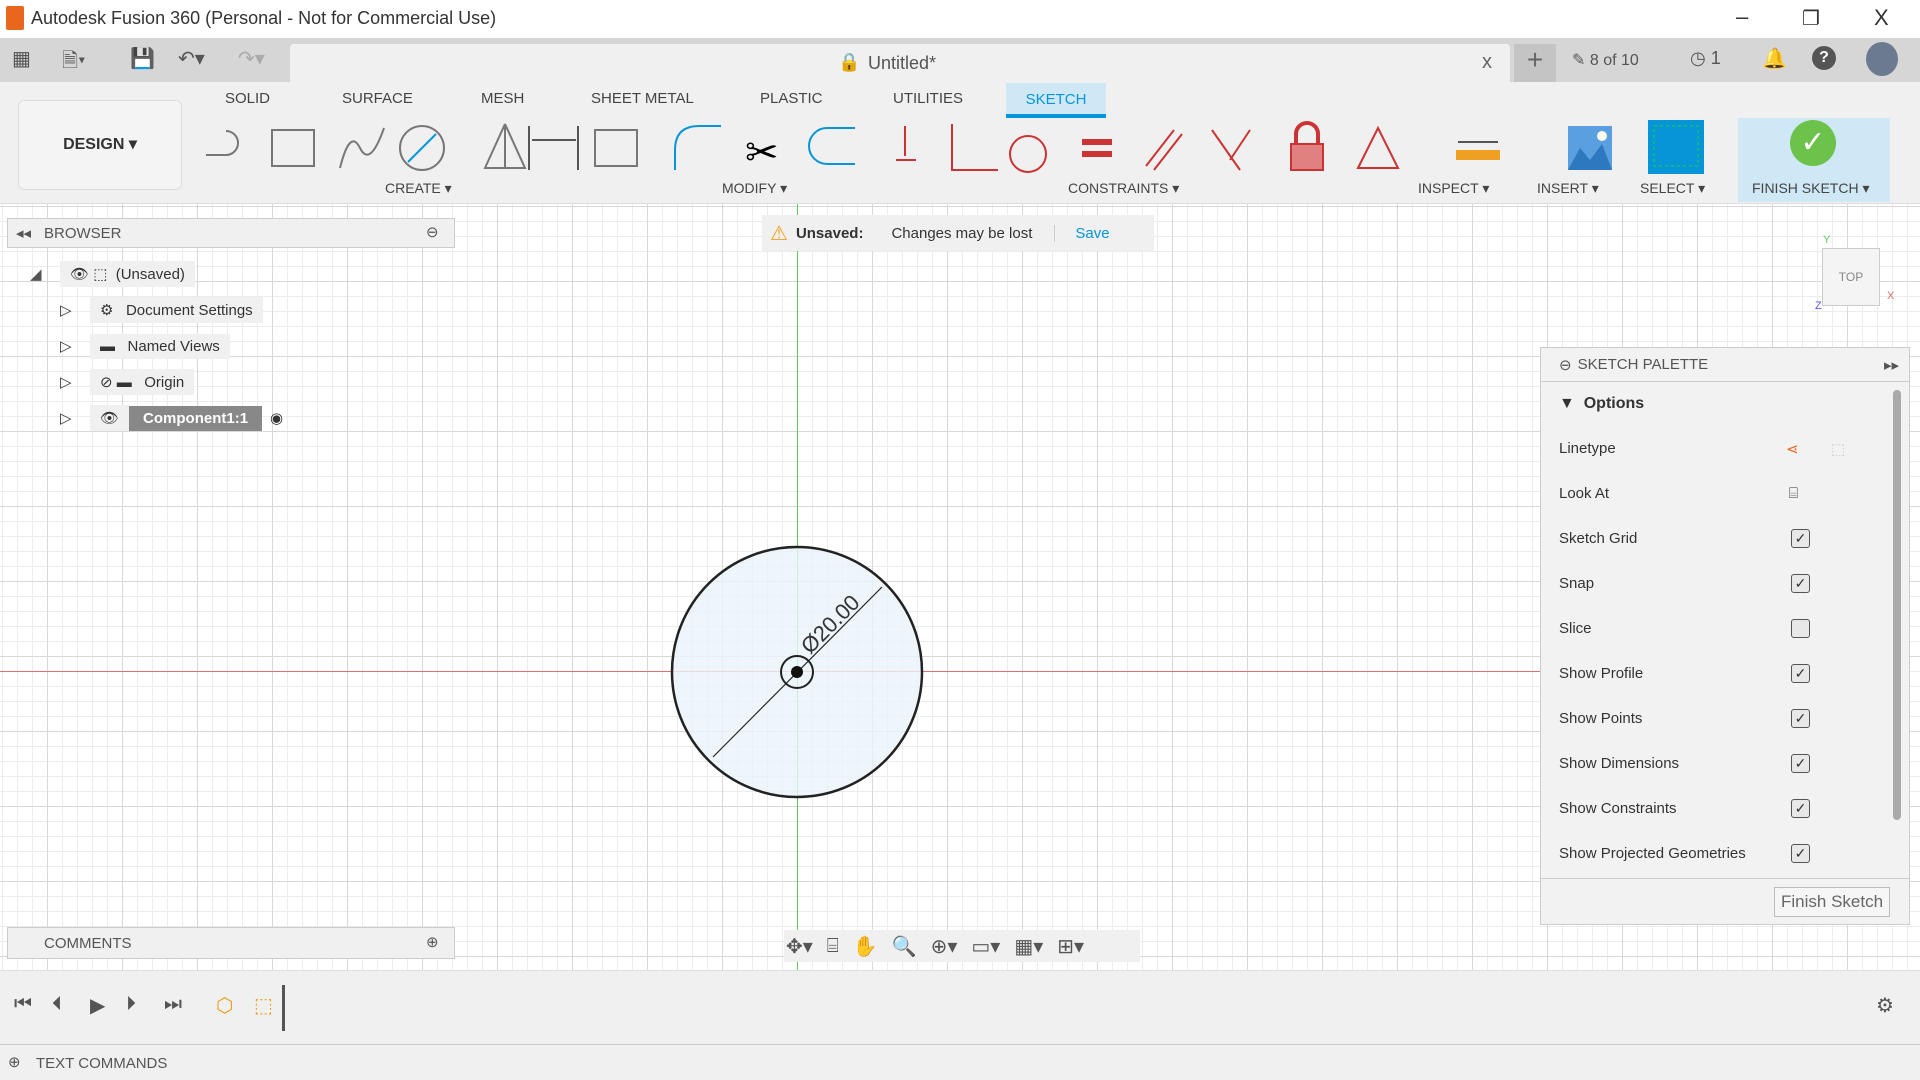 The height and width of the screenshot is (1080, 1920). What do you see at coordinates (906, 143) in the screenshot?
I see `fix-constraint-icon` at bounding box center [906, 143].